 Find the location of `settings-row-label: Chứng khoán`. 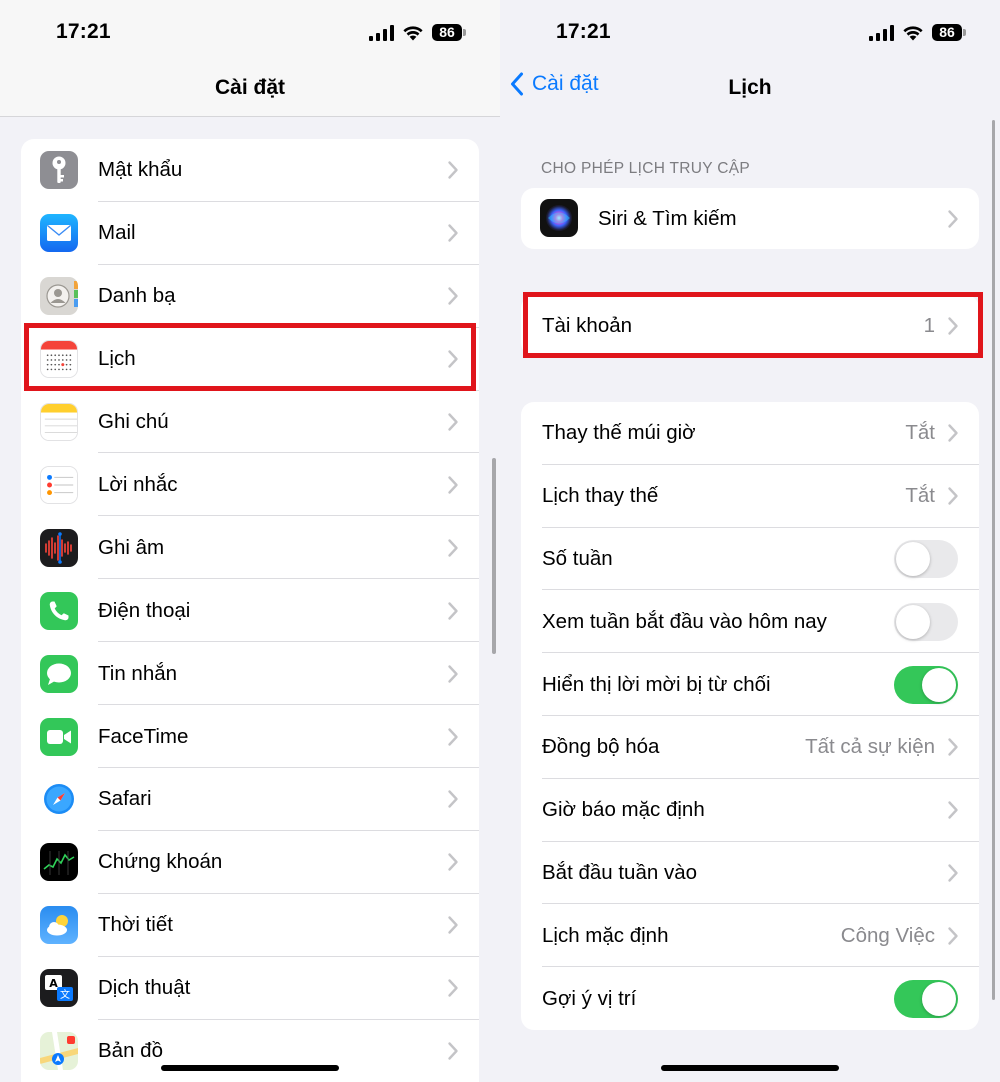

settings-row-label: Chứng khoán is located at coordinates (160, 862).